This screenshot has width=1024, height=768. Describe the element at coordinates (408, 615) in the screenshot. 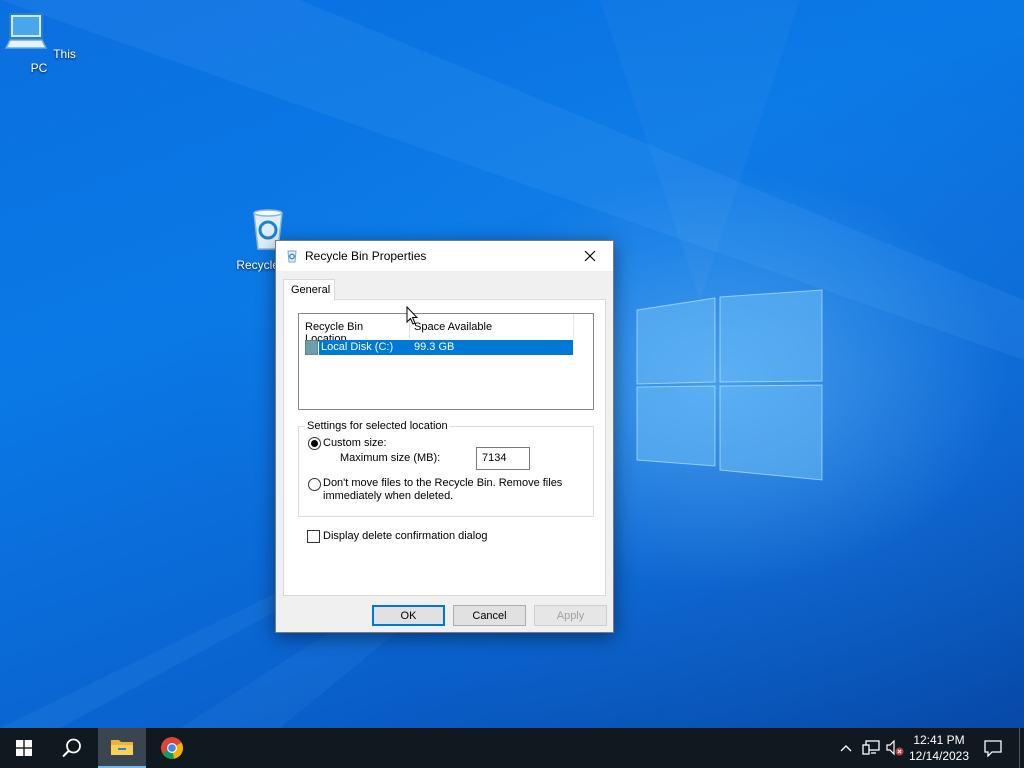

I see `ok-button: OK` at that location.